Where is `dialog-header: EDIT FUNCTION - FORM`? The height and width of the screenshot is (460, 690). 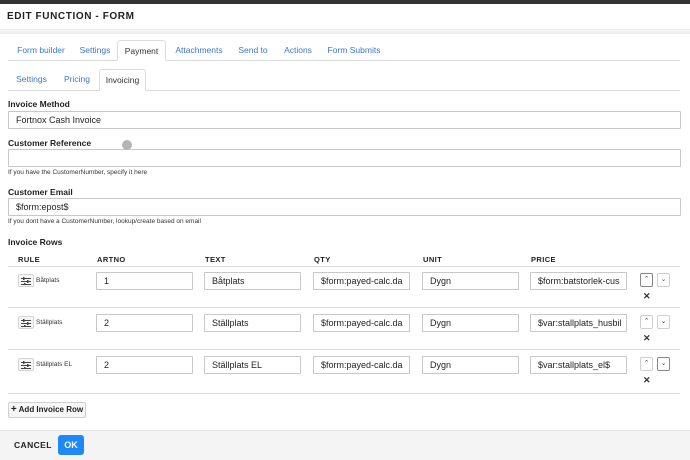 dialog-header: EDIT FUNCTION - FORM is located at coordinates (345, 17).